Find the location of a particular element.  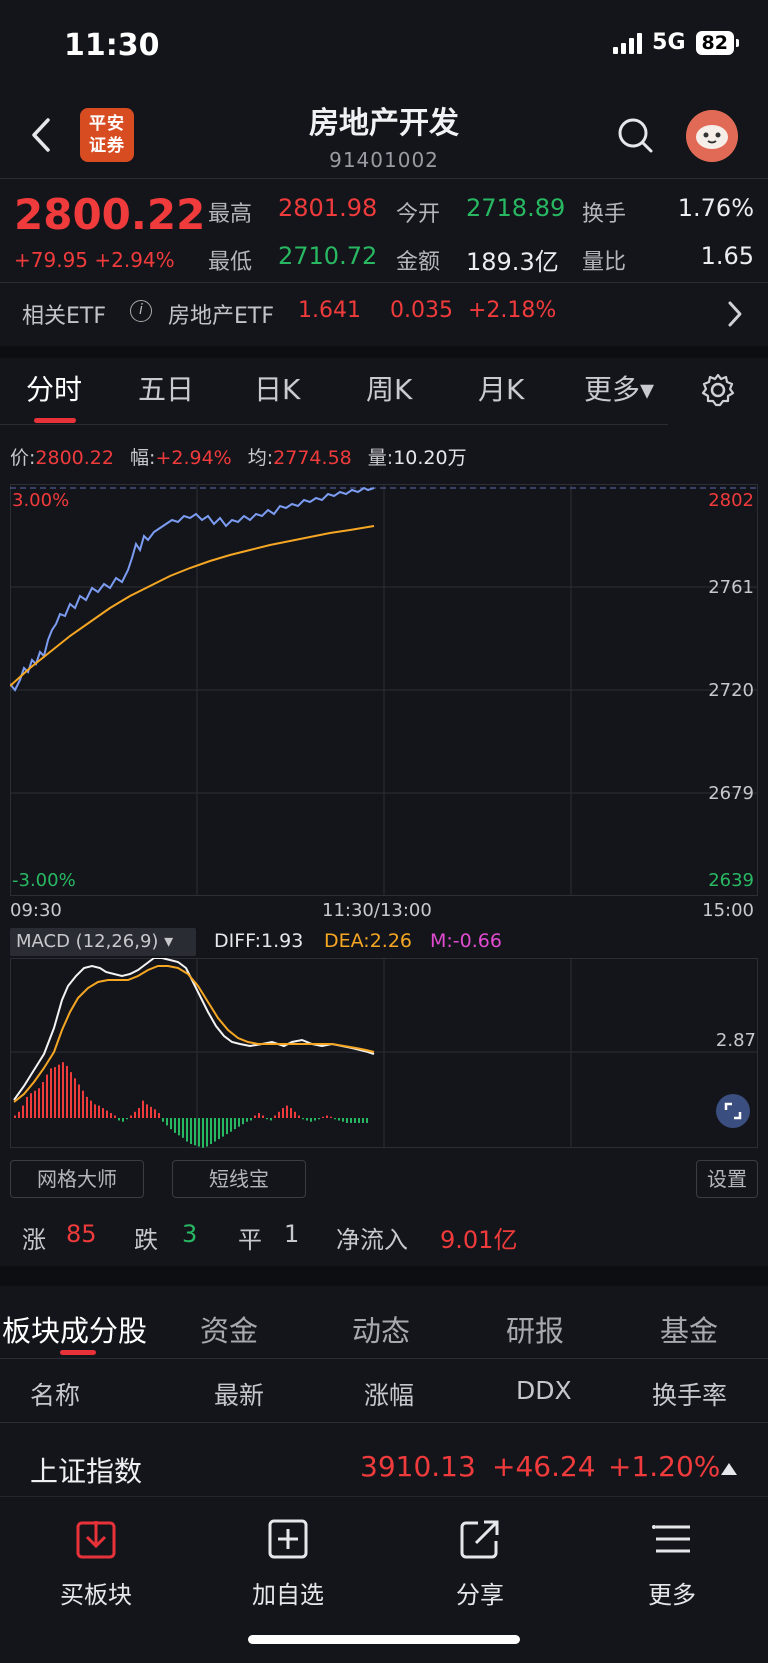

avatar-icon is located at coordinates (712, 136).